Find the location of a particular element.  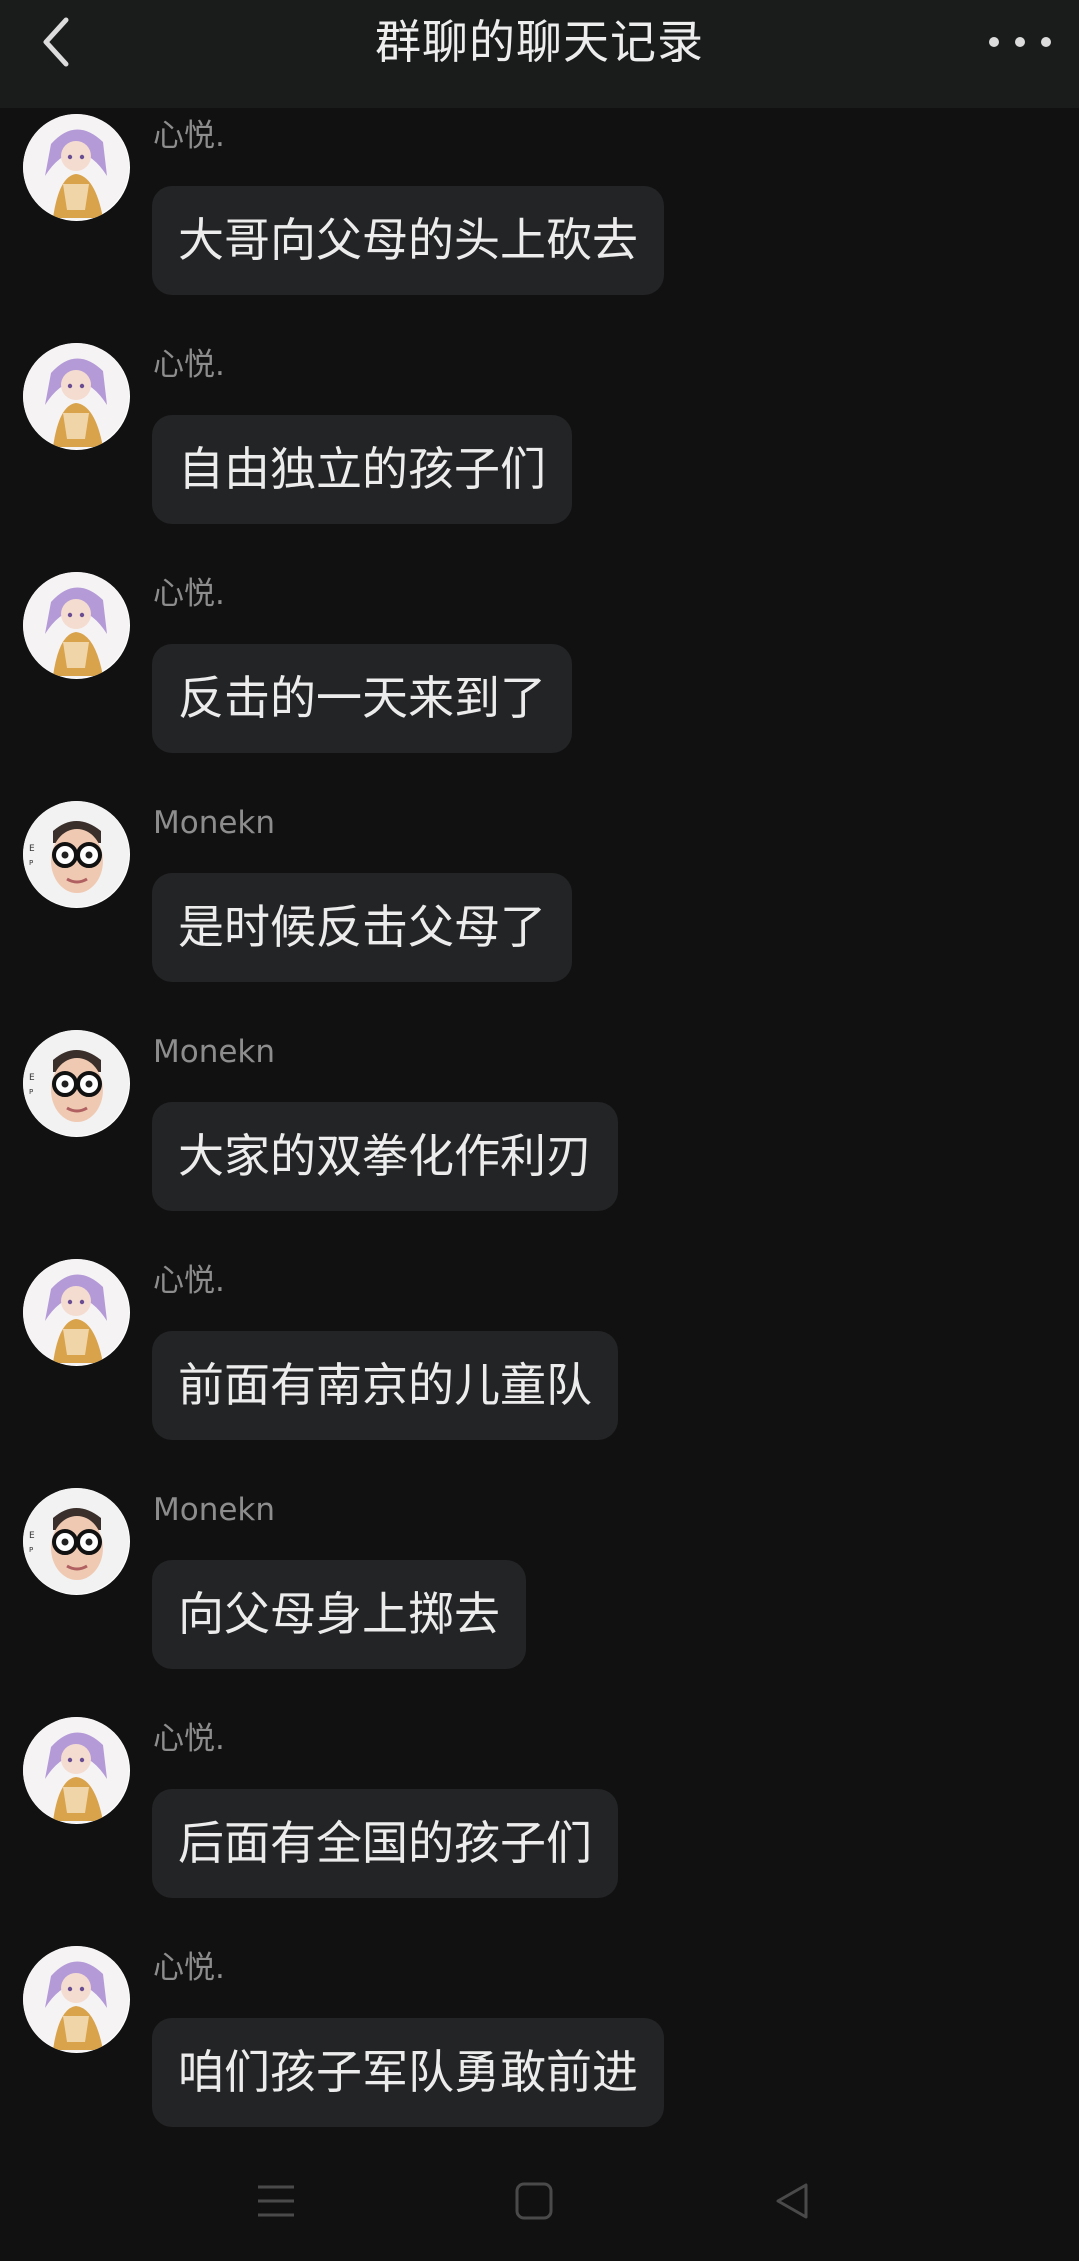

nav-back-button is located at coordinates (792, 2201).